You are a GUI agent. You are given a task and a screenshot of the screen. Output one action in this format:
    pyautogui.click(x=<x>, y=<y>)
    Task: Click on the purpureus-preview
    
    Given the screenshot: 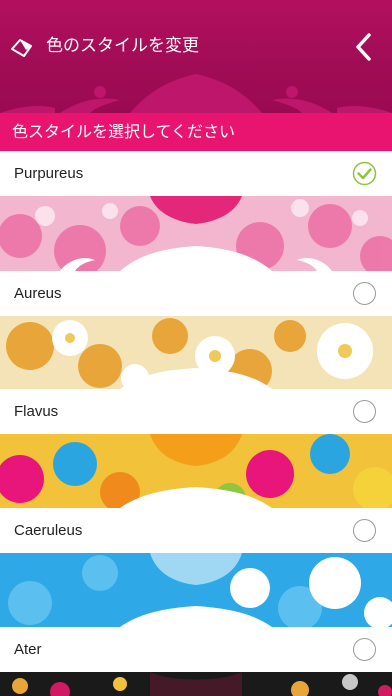 What is the action you would take?
    pyautogui.click(x=196, y=233)
    